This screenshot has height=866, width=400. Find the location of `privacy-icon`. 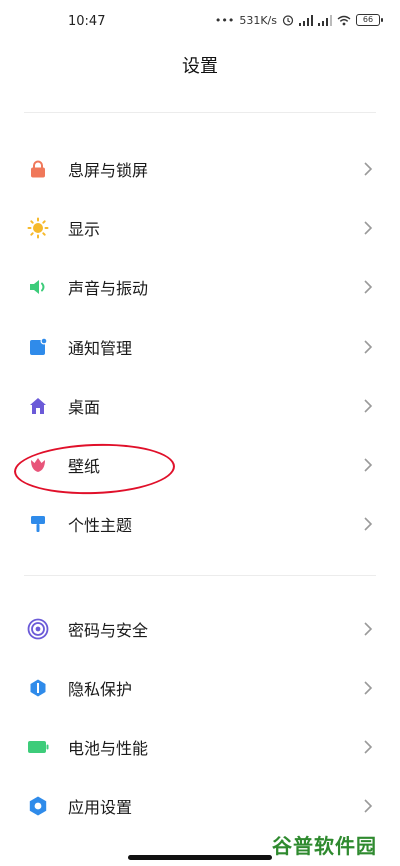

privacy-icon is located at coordinates (38, 688).